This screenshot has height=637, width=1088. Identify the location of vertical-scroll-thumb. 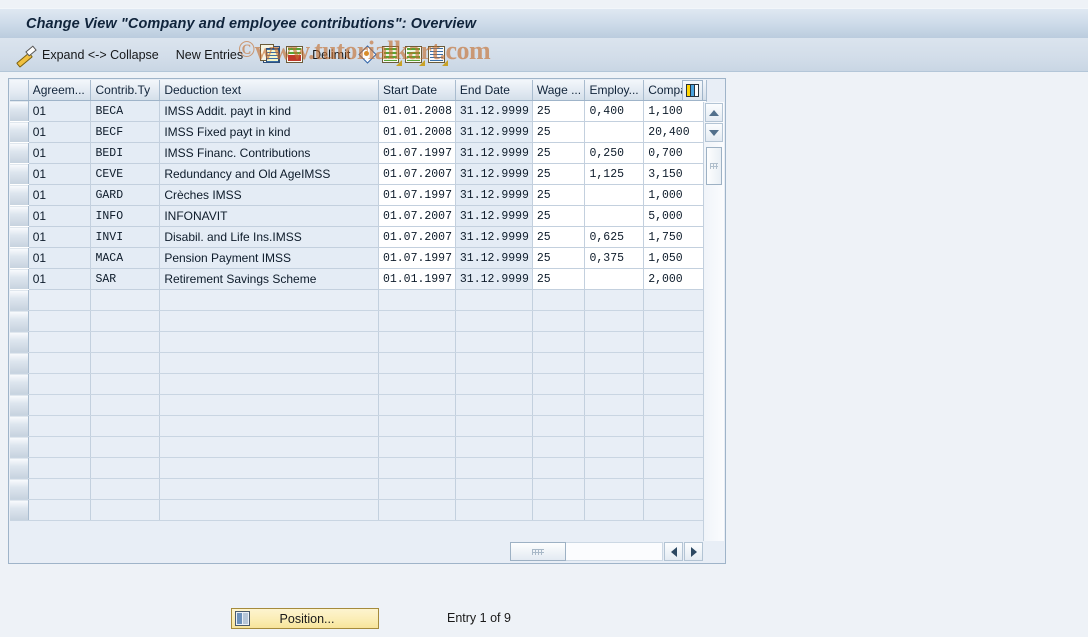
(714, 166).